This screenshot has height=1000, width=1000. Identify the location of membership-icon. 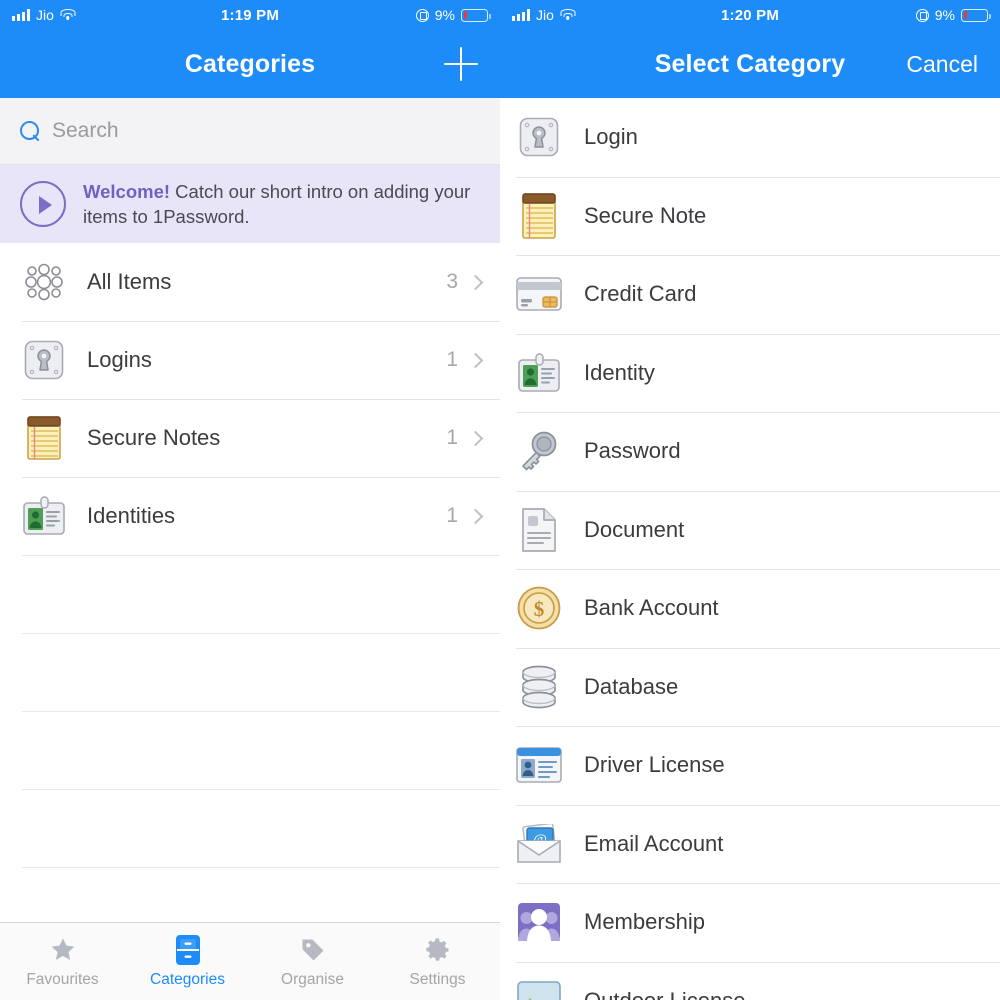
(539, 922).